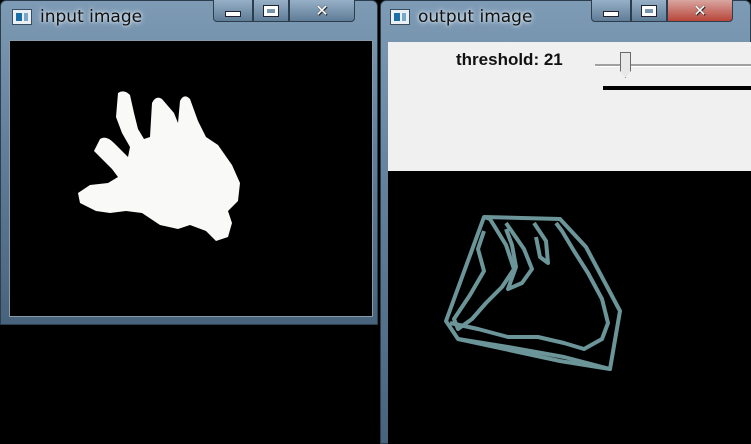 This screenshot has width=751, height=444. What do you see at coordinates (509, 59) in the screenshot?
I see `trackbar-label: threshold: 21` at bounding box center [509, 59].